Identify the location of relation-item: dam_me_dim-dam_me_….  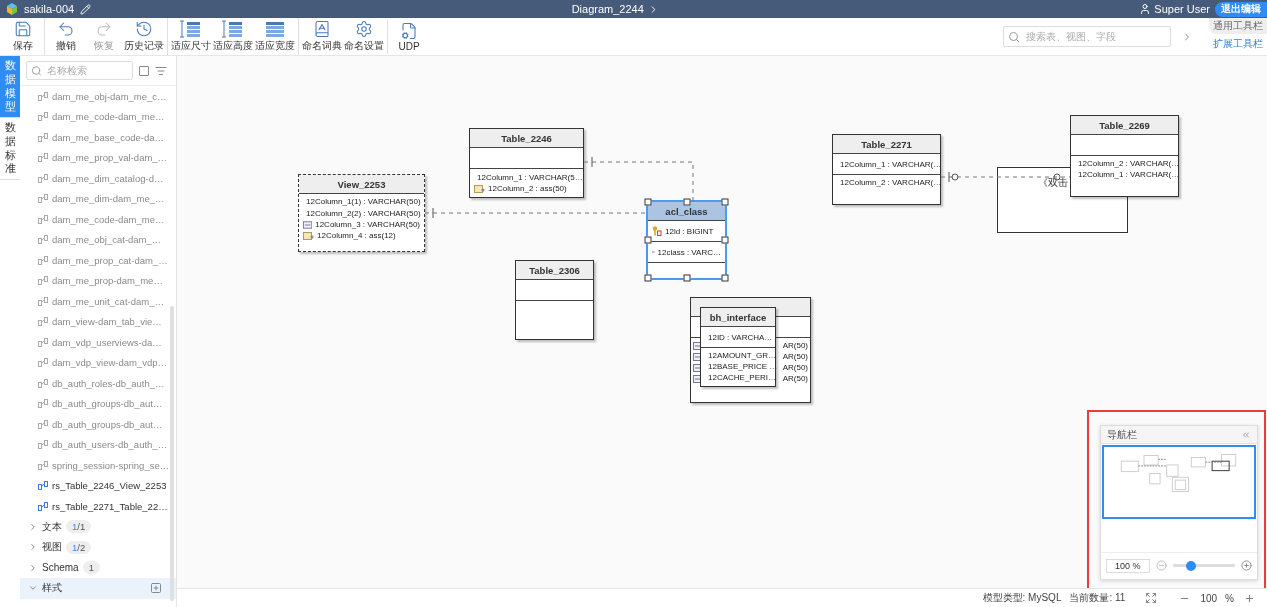
(107, 198).